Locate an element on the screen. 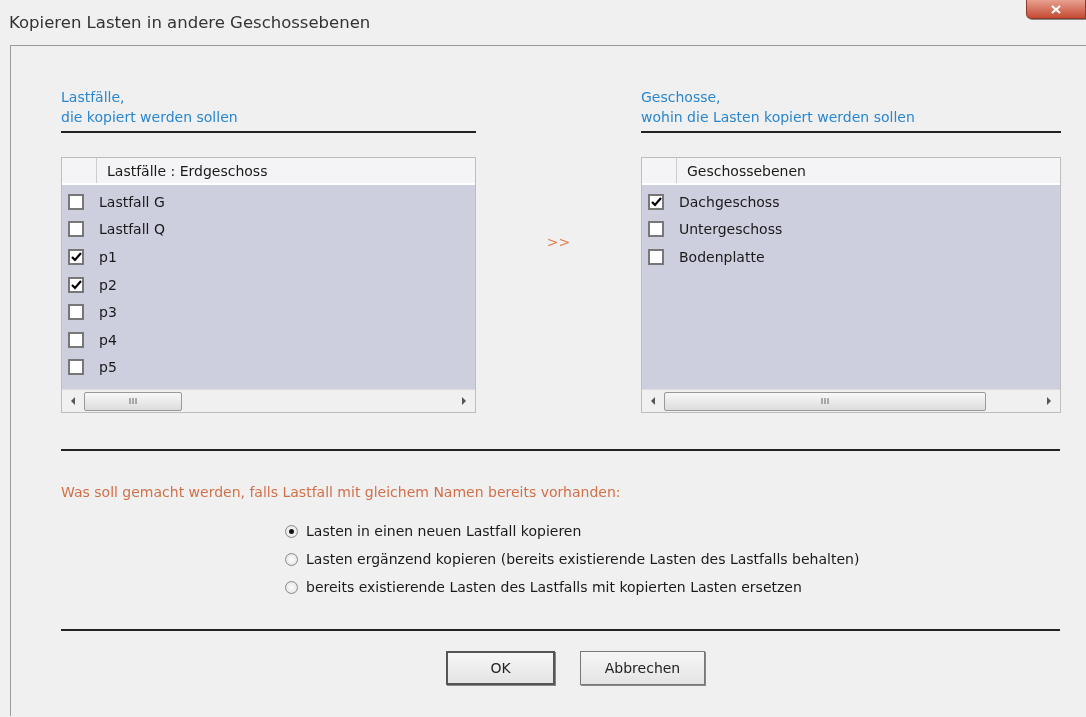  section-caption: die kopiert werden sollen is located at coordinates (150, 117).